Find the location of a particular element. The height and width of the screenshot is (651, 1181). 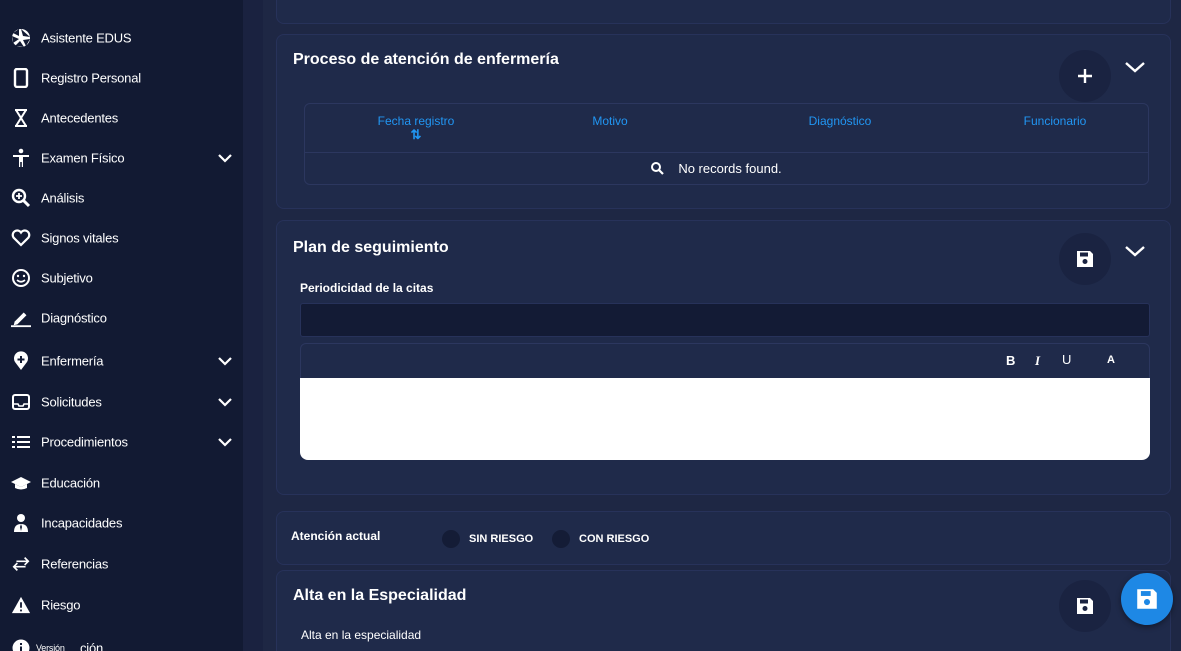

heart-icon is located at coordinates (21, 238).